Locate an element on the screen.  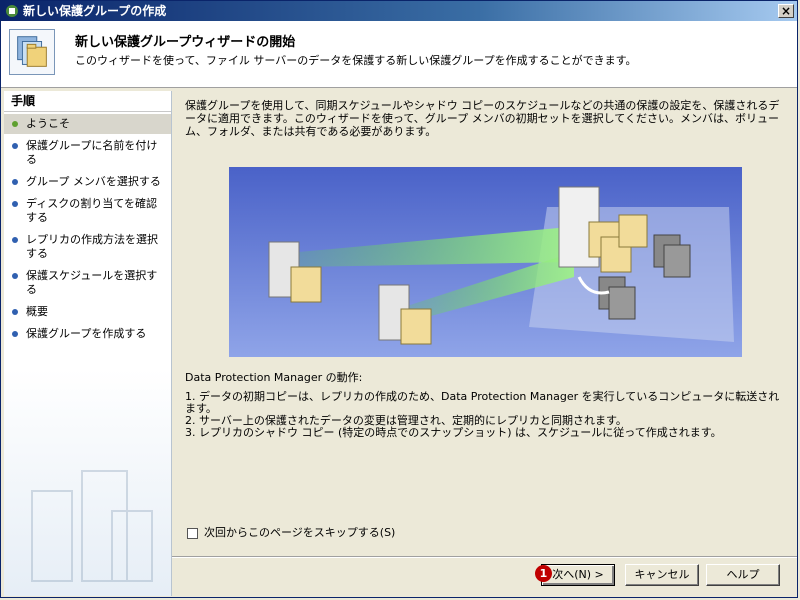
step-protection-schedule: 保護スケジュールを選択する is located at coordinates (87, 283).